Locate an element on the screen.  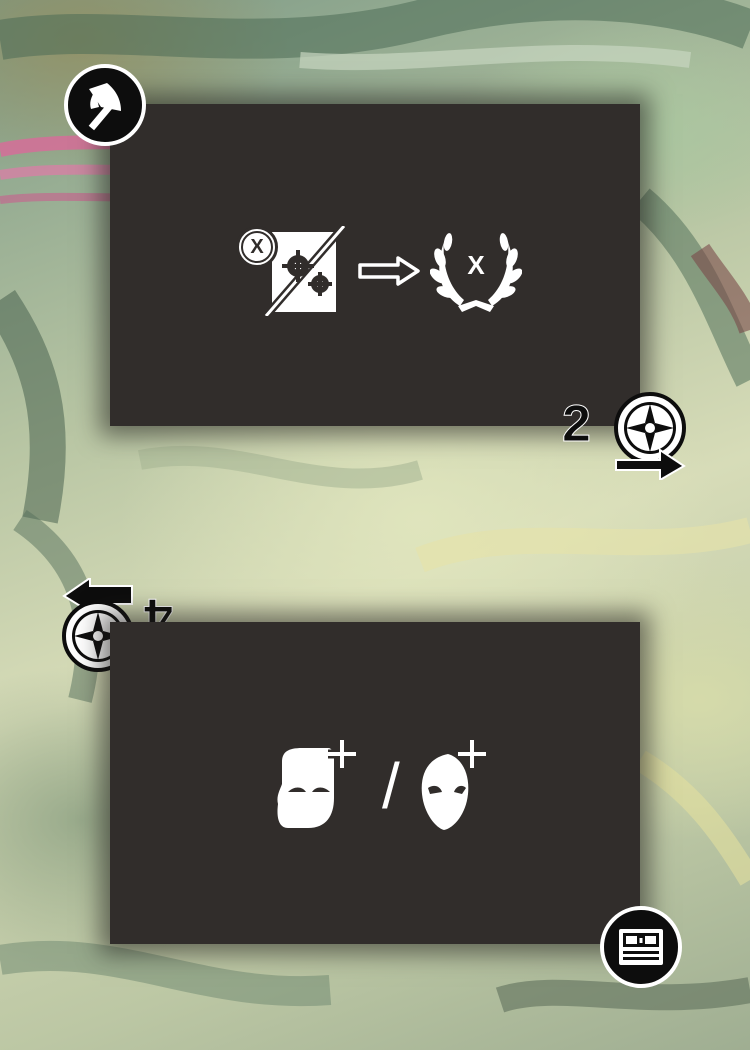
cost-x-label: X is located at coordinates (257, 247).